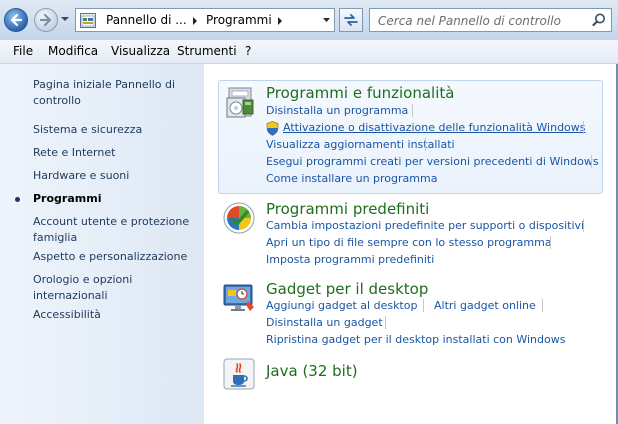 The width and height of the screenshot is (618, 424). I want to click on refresh-icon, so click(351, 20).